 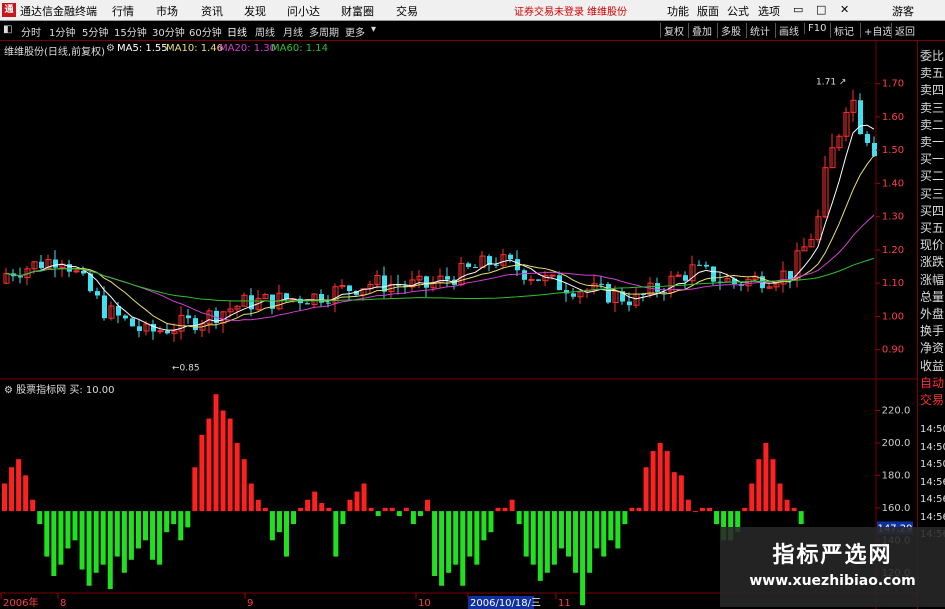 What do you see at coordinates (730, 30) in the screenshot?
I see `btn-multi-stock: 多股` at bounding box center [730, 30].